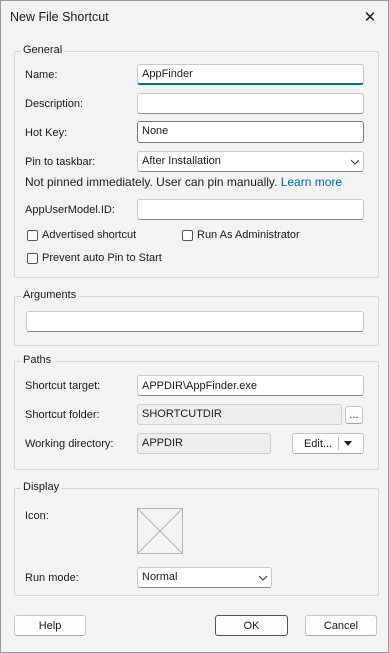 The width and height of the screenshot is (389, 653). I want to click on ok-button: OK, so click(251, 625).